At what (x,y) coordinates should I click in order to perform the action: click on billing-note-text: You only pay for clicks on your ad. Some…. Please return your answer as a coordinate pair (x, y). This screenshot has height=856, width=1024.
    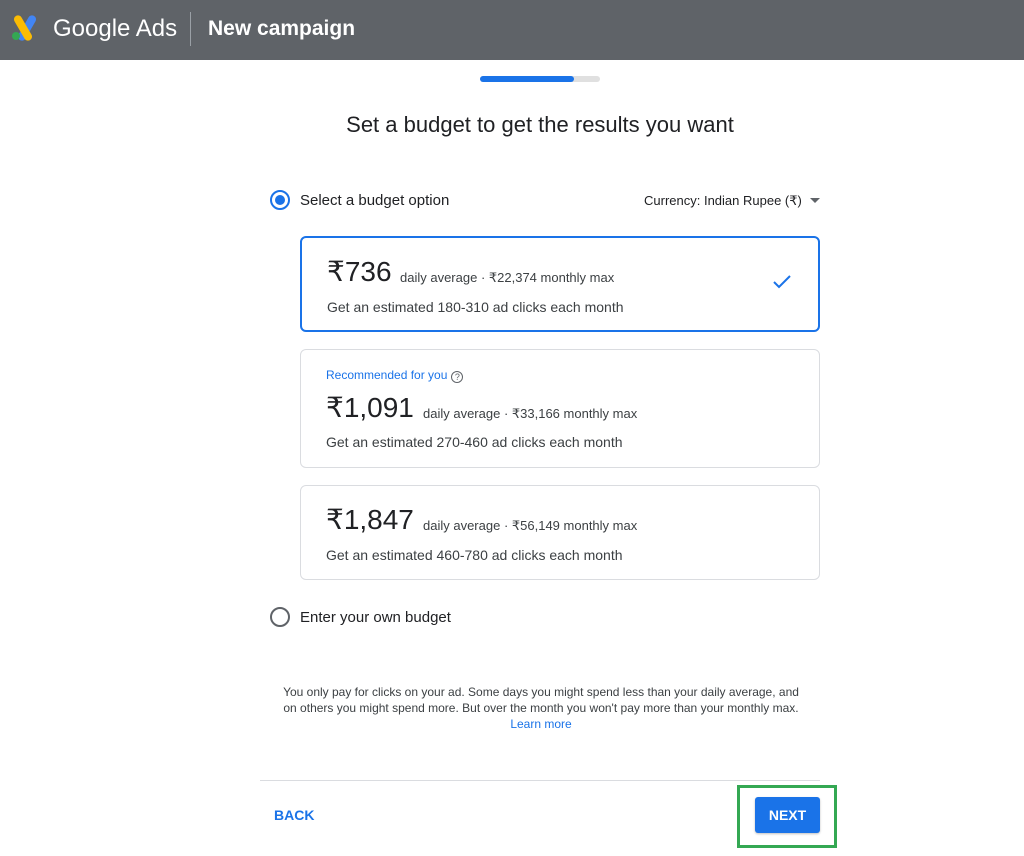
    Looking at the image, I should click on (541, 700).